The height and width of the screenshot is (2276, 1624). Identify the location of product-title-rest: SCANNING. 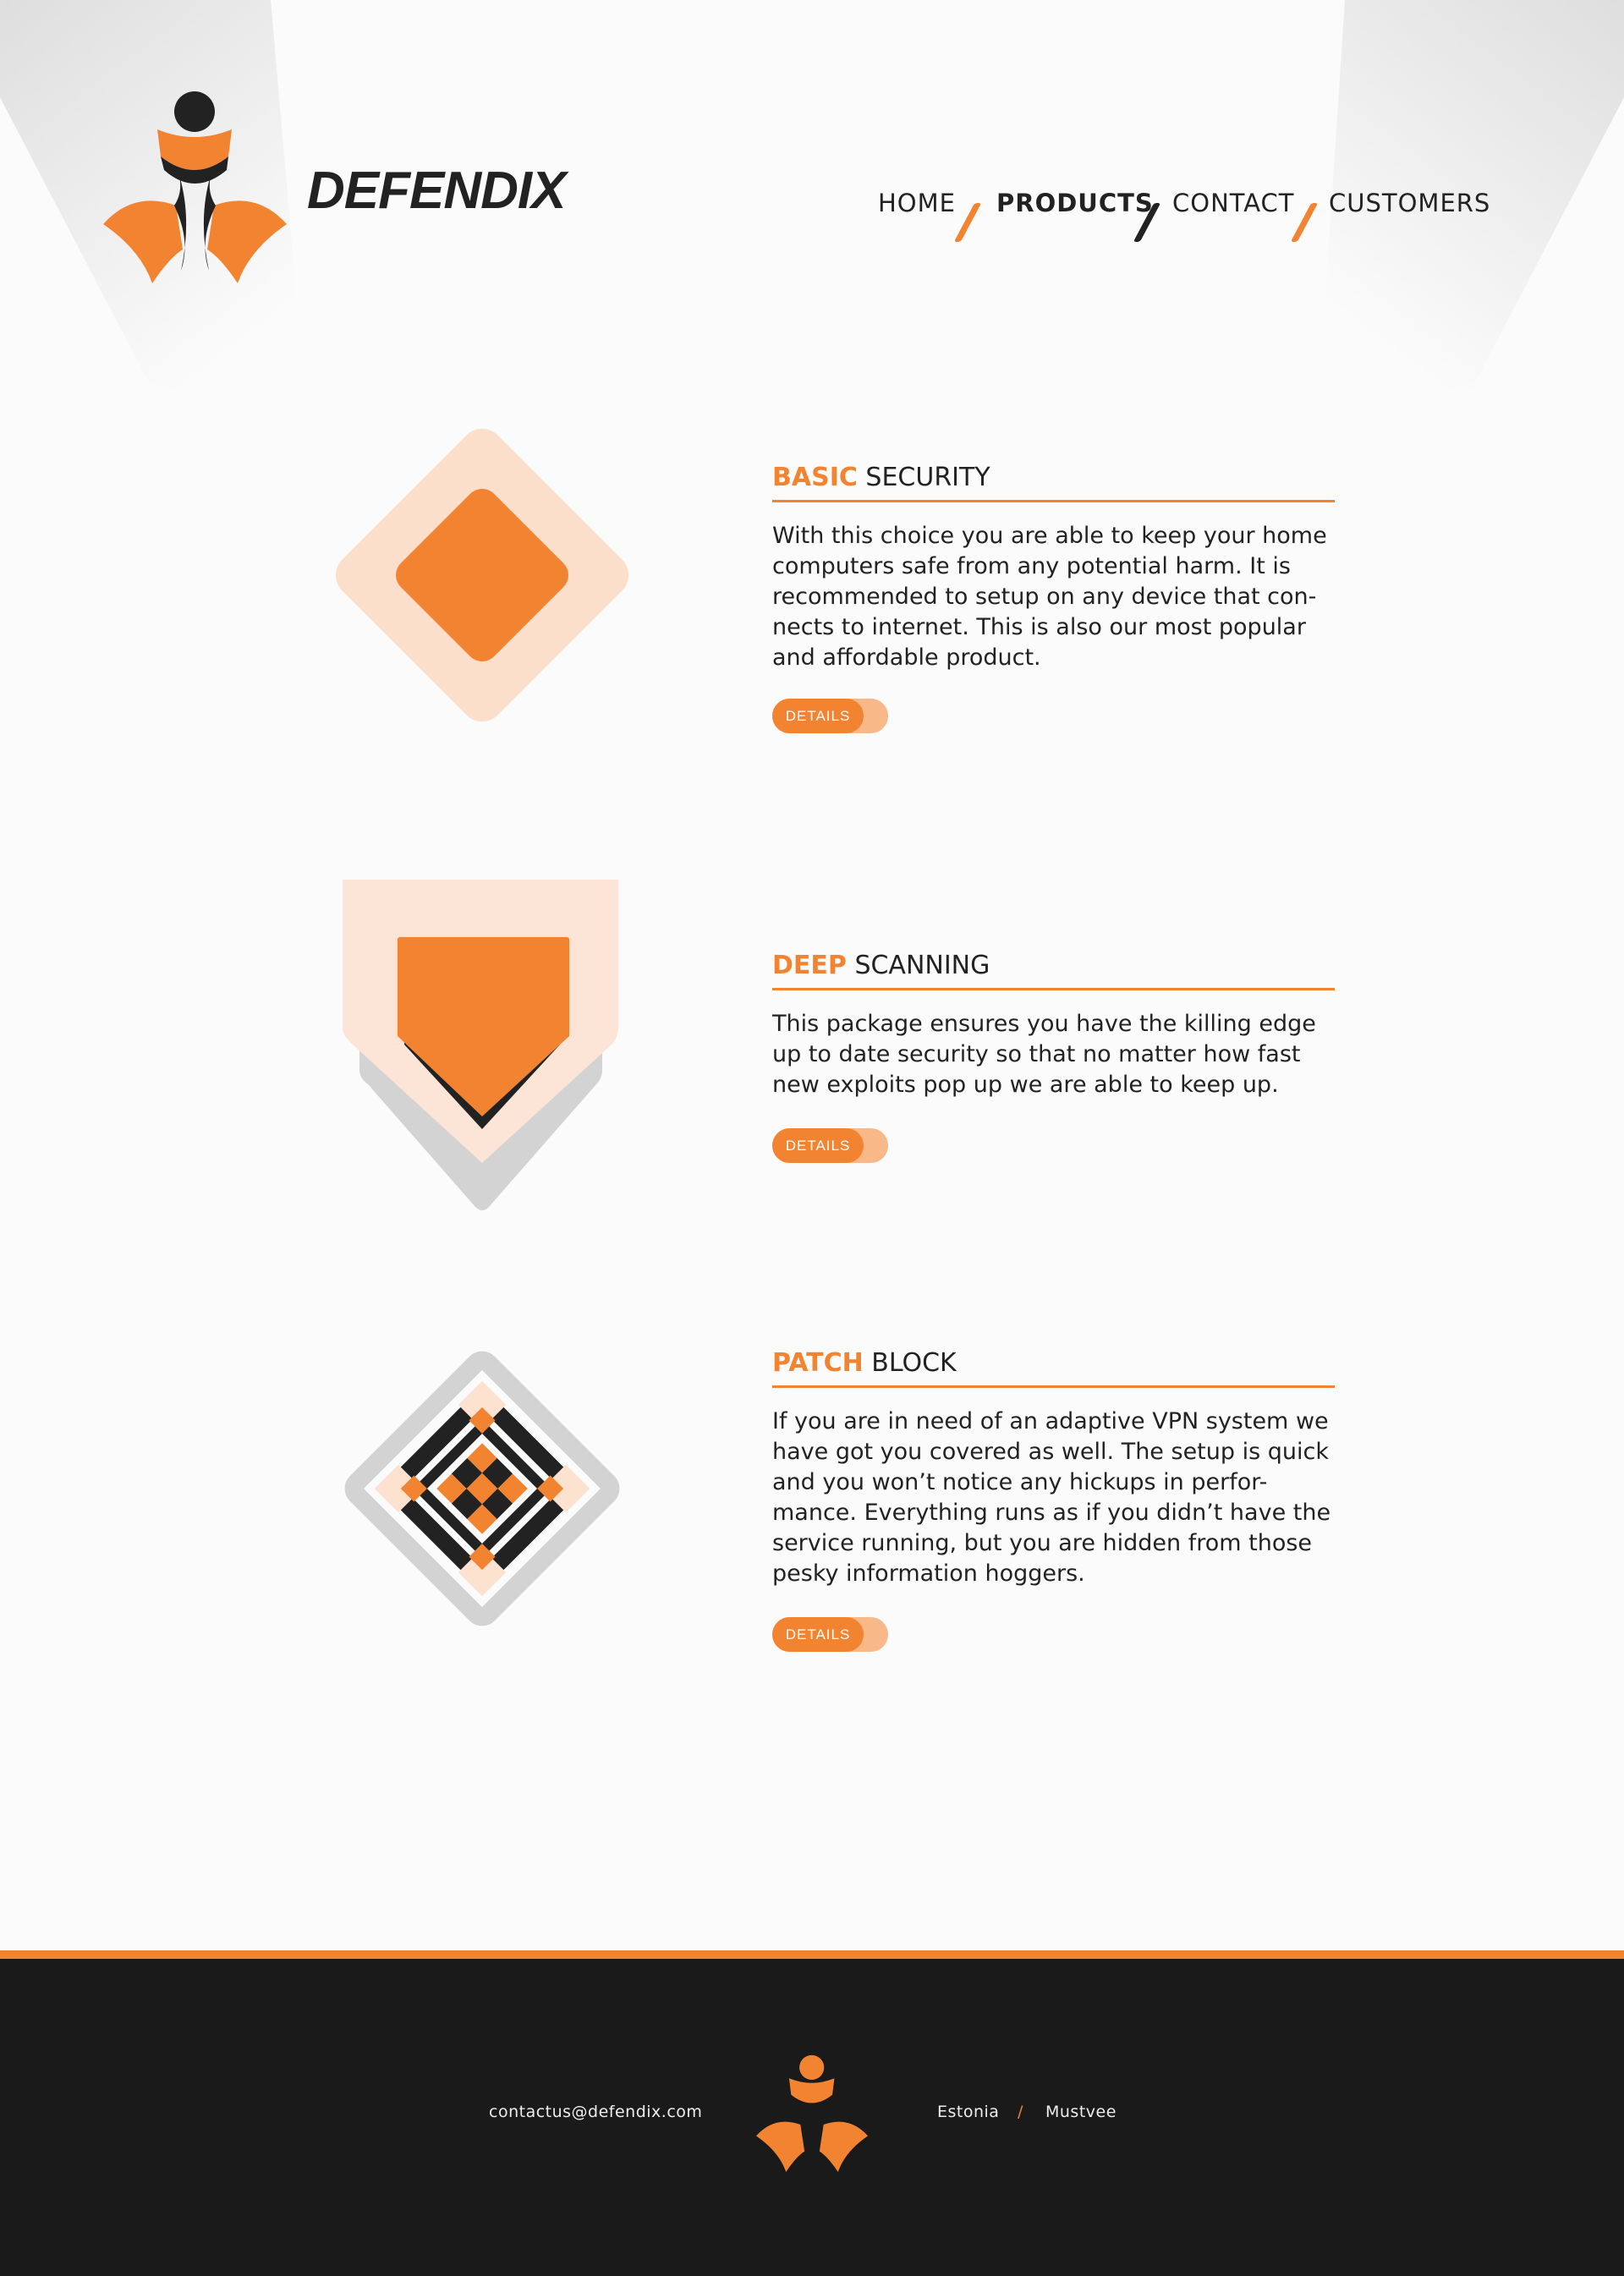
(922, 965).